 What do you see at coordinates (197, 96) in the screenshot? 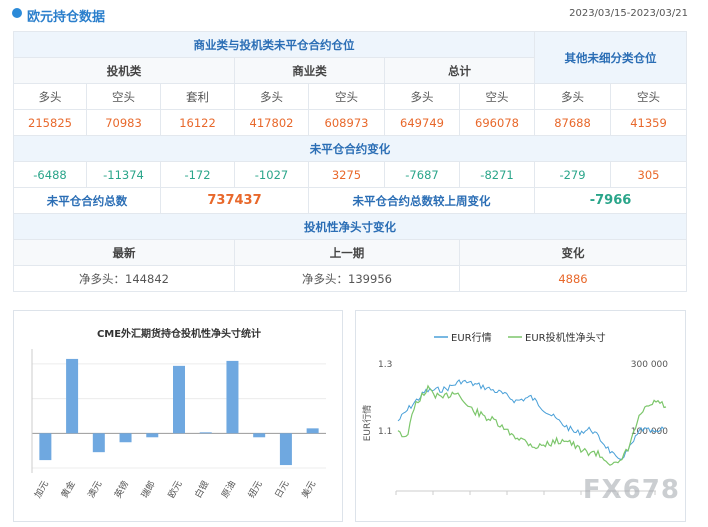
I see `col-spread: 套利` at bounding box center [197, 96].